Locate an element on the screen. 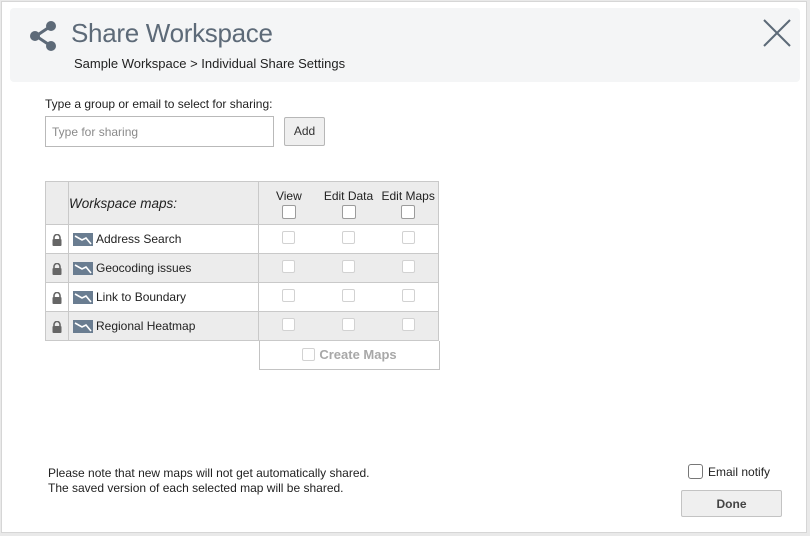 The image size is (810, 536). edit-data-column-label: Edit Data is located at coordinates (348, 195).